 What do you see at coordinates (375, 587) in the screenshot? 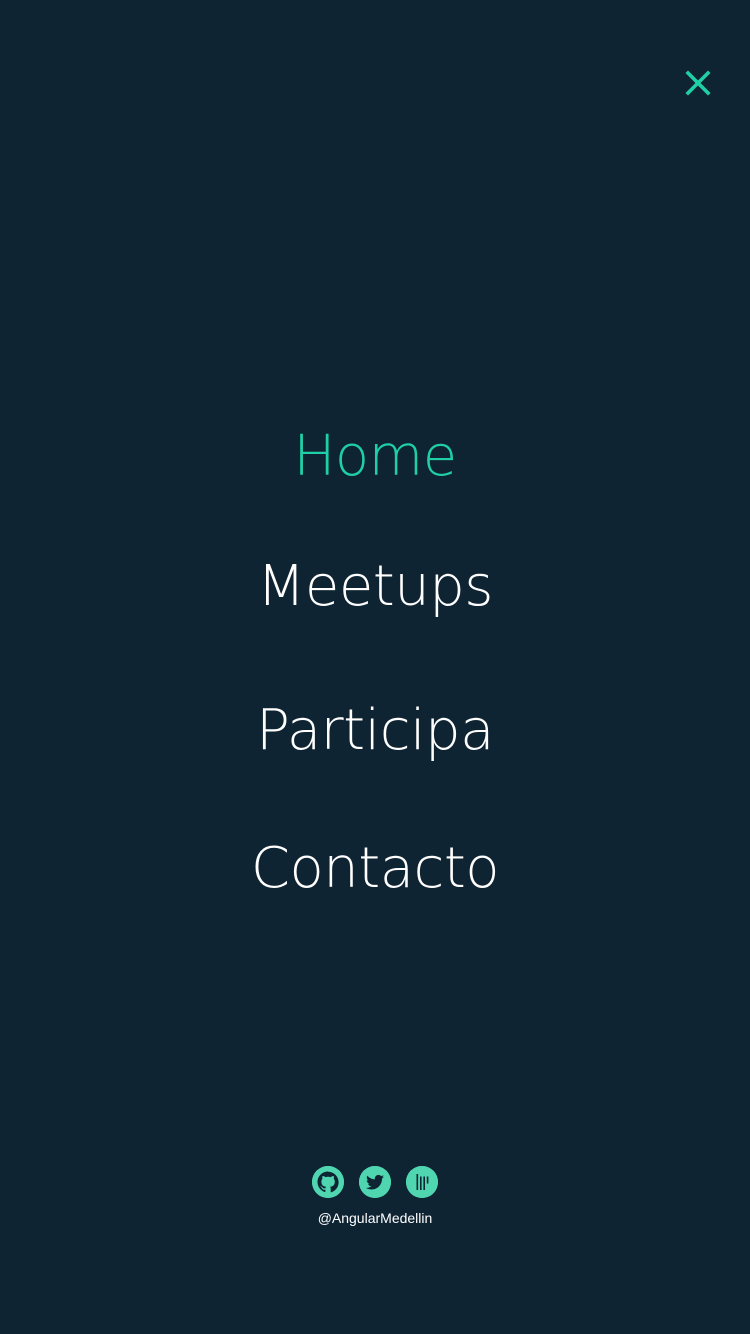
I see `nav-item-meetups: Meetups` at bounding box center [375, 587].